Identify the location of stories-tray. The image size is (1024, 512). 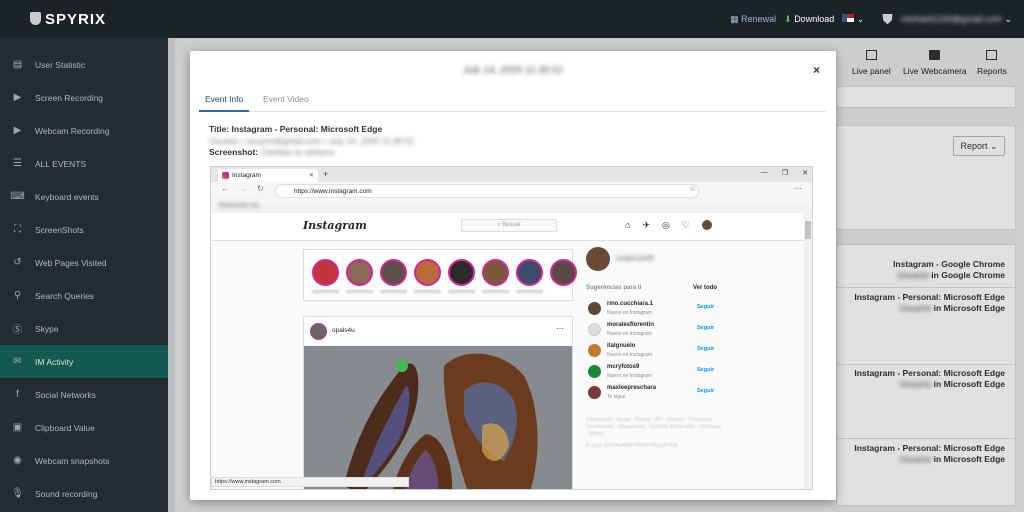
(440, 275).